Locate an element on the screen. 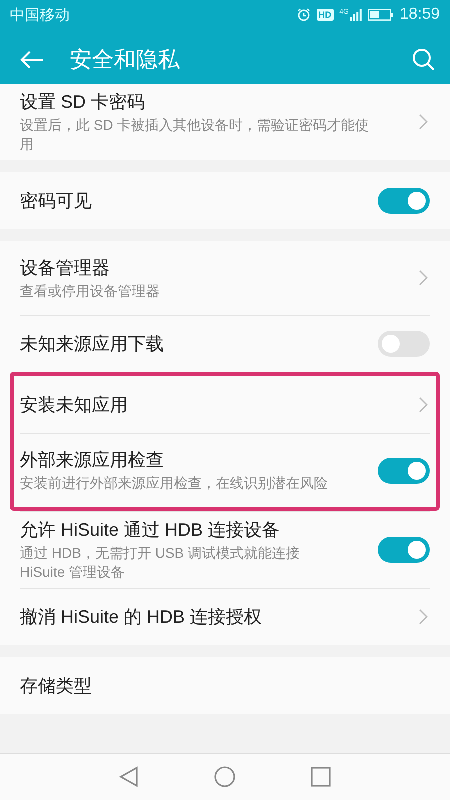 The width and height of the screenshot is (450, 800). settings-row: 设备管理器 查看或停用设备管理器 is located at coordinates (225, 278).